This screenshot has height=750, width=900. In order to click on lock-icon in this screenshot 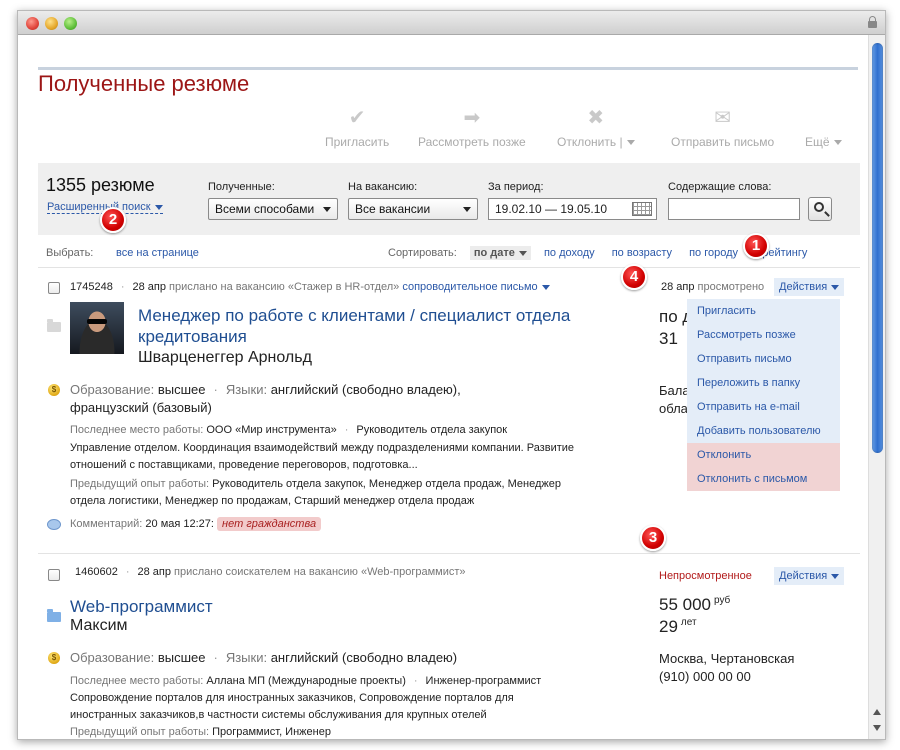, I will do `click(872, 22)`.